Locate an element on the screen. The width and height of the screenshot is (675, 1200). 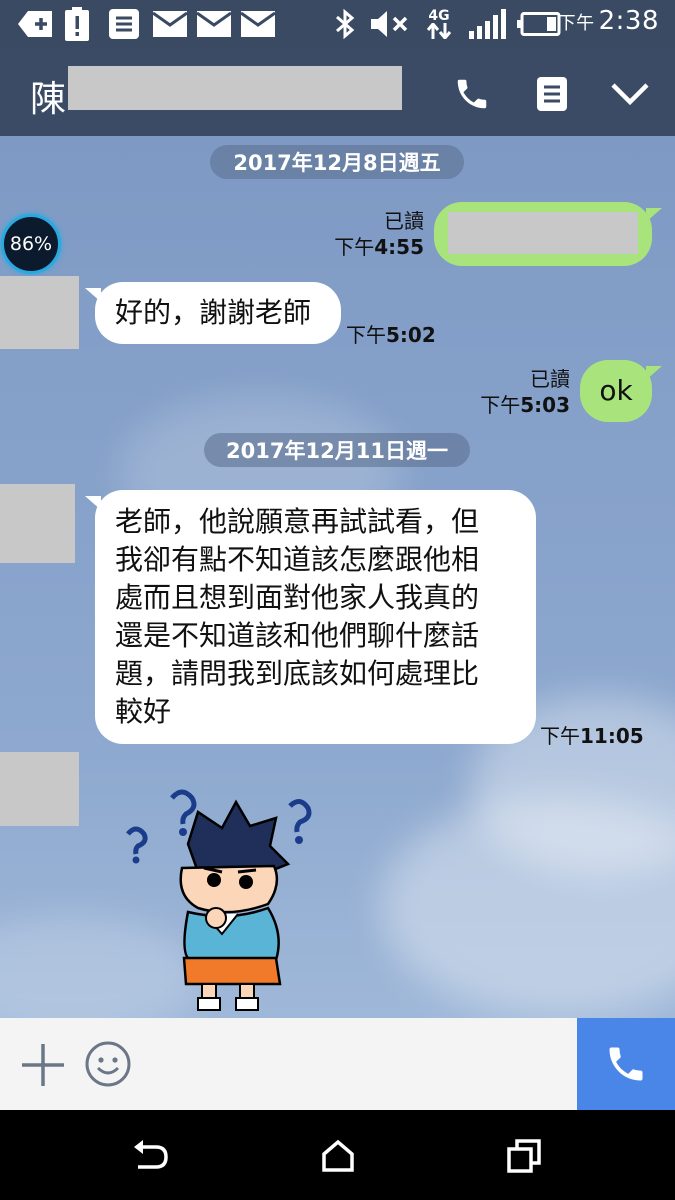
message-line: 處而且想到面對他家人我真的 is located at coordinates (297, 597).